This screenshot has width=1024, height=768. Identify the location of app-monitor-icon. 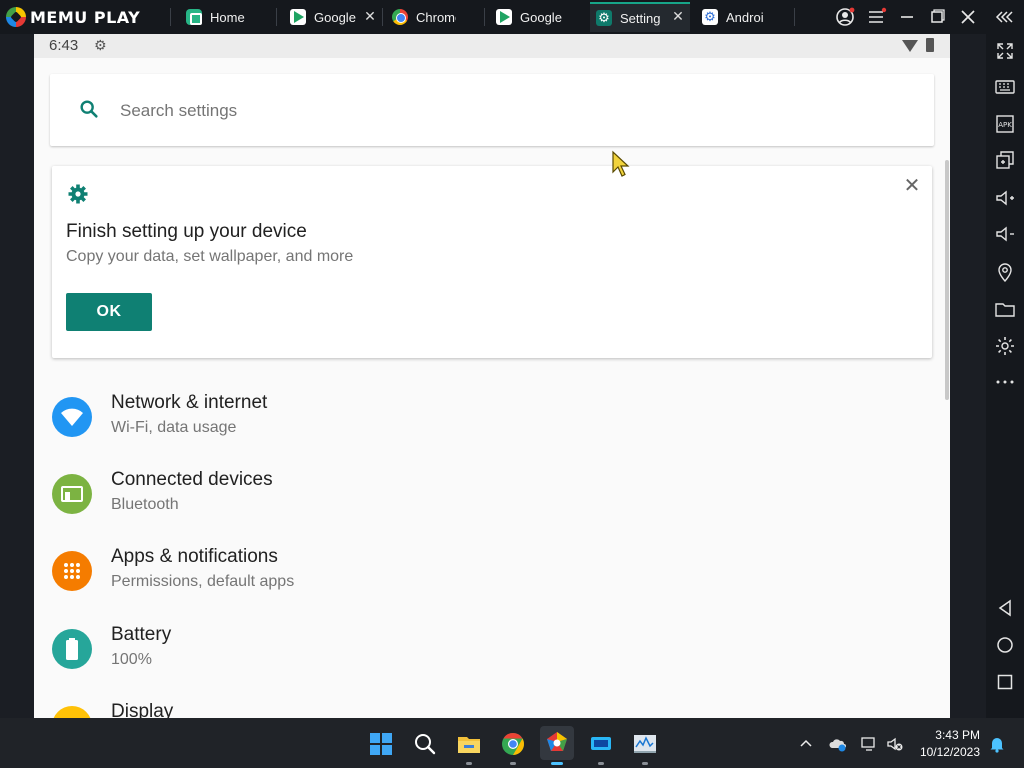
(645, 744).